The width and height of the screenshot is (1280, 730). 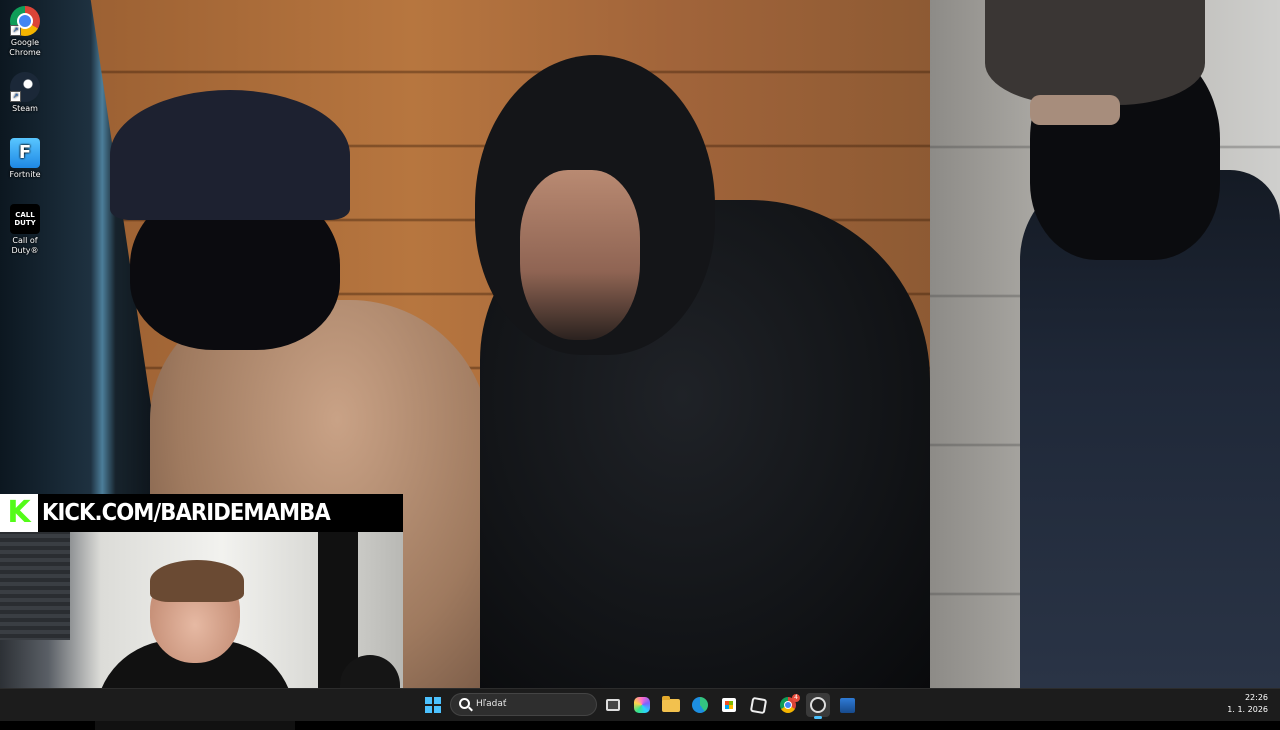 What do you see at coordinates (230, 155) in the screenshot?
I see `person-left-cap` at bounding box center [230, 155].